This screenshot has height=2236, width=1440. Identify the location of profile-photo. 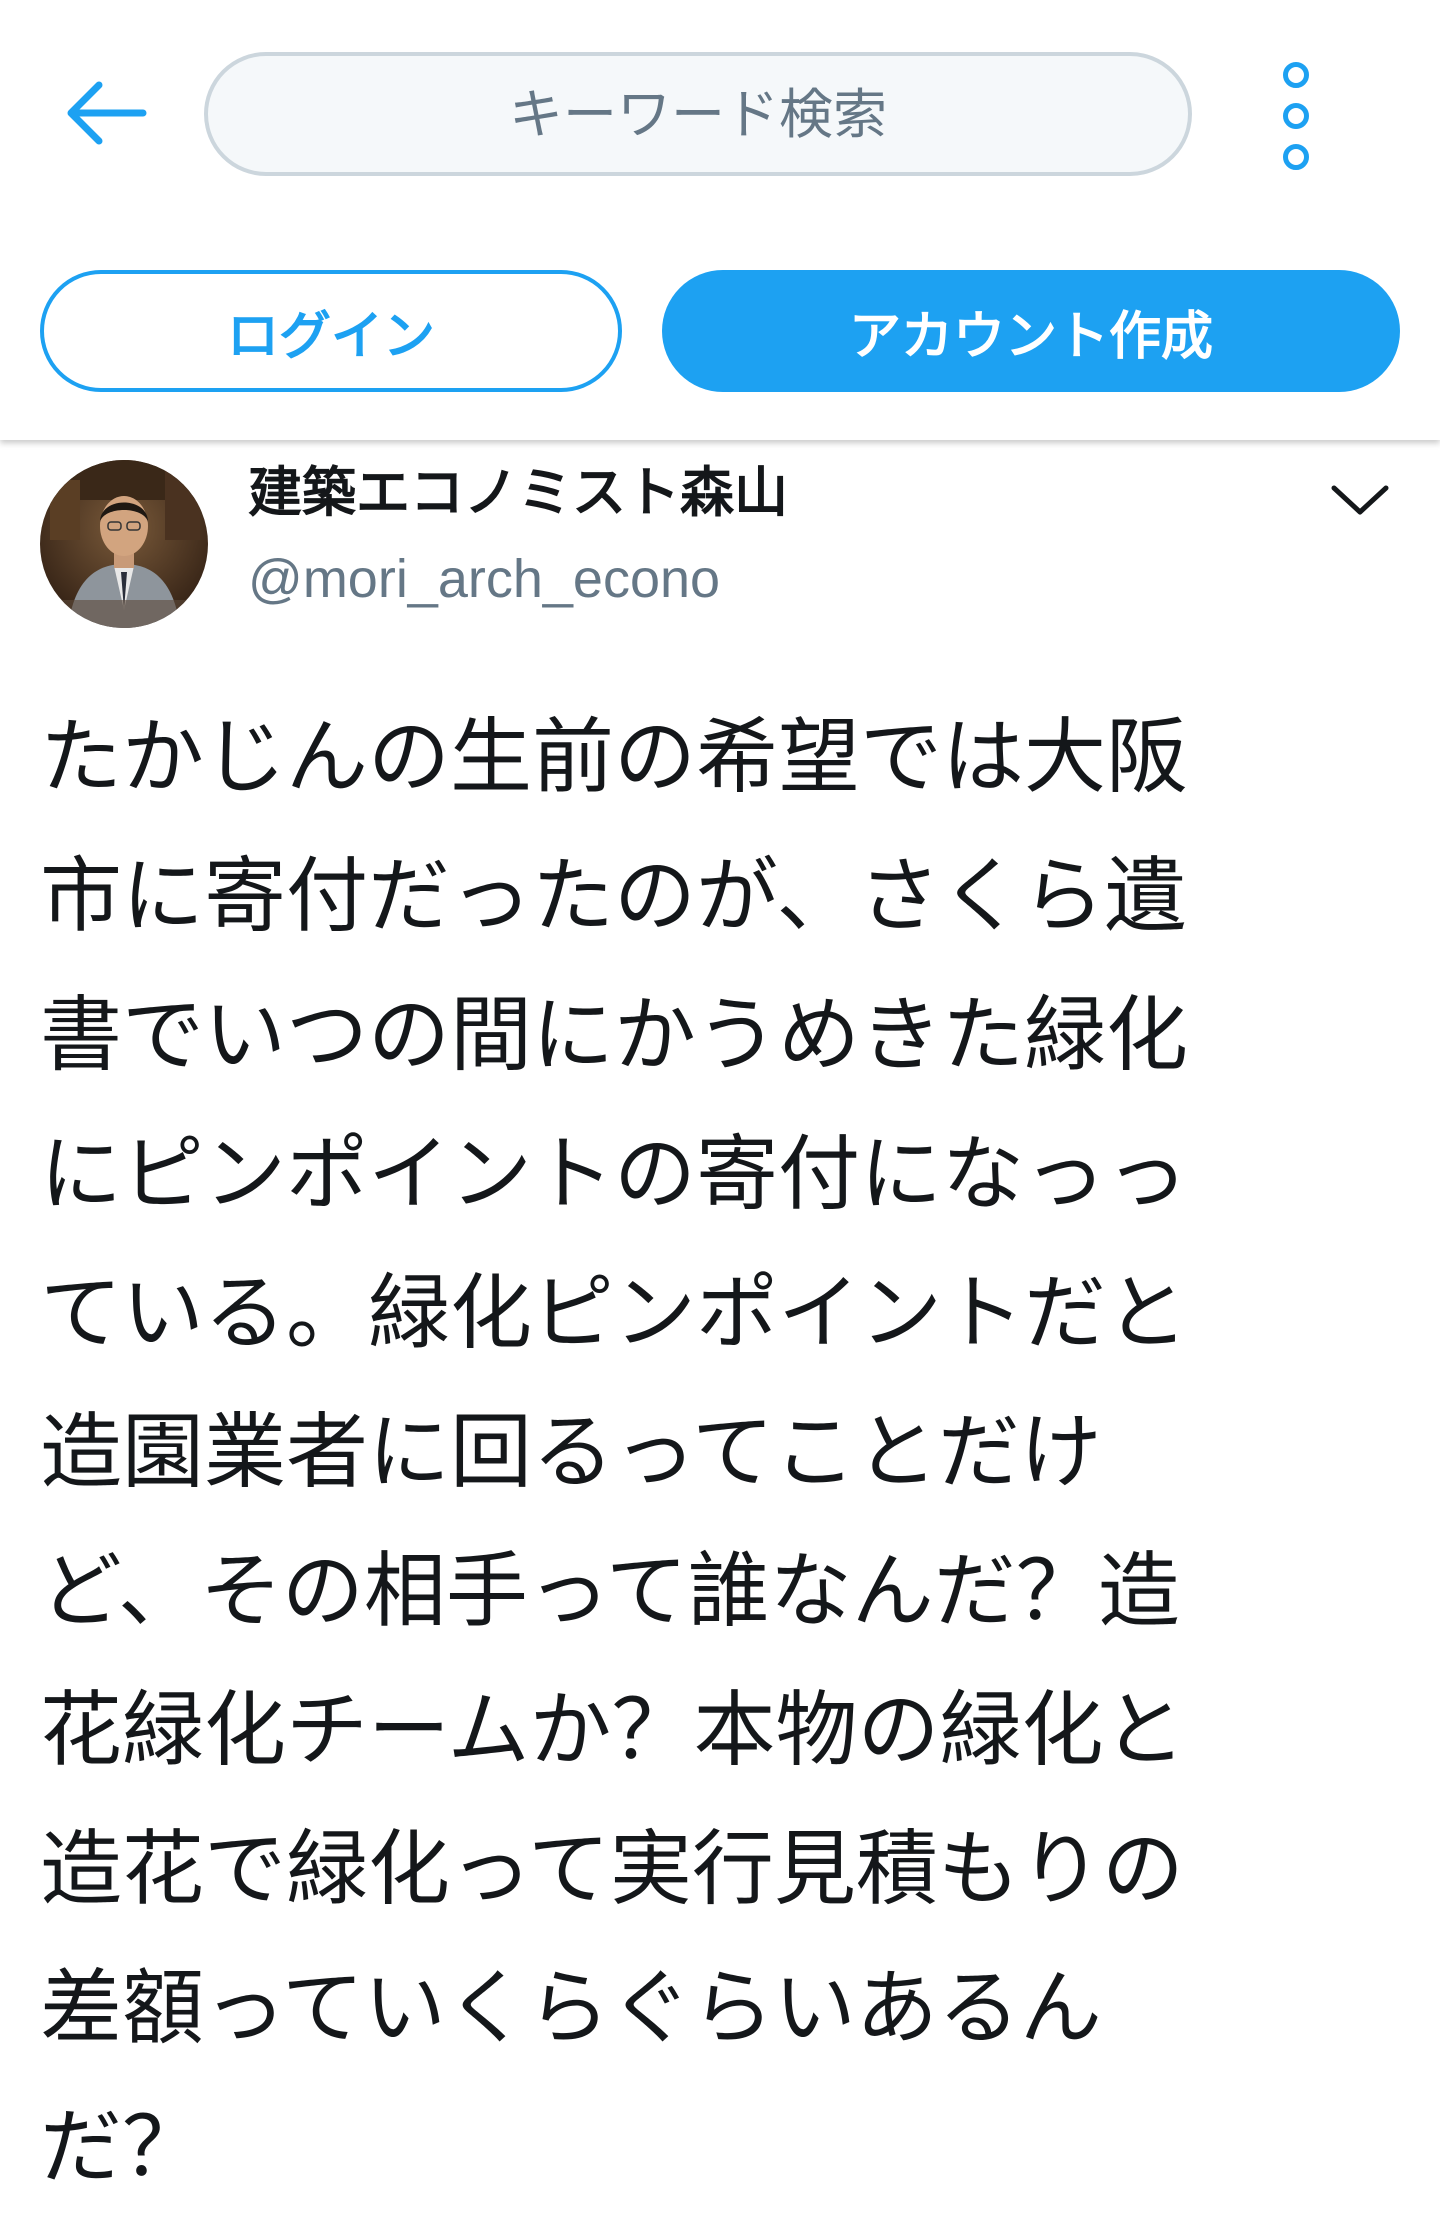
(124, 544).